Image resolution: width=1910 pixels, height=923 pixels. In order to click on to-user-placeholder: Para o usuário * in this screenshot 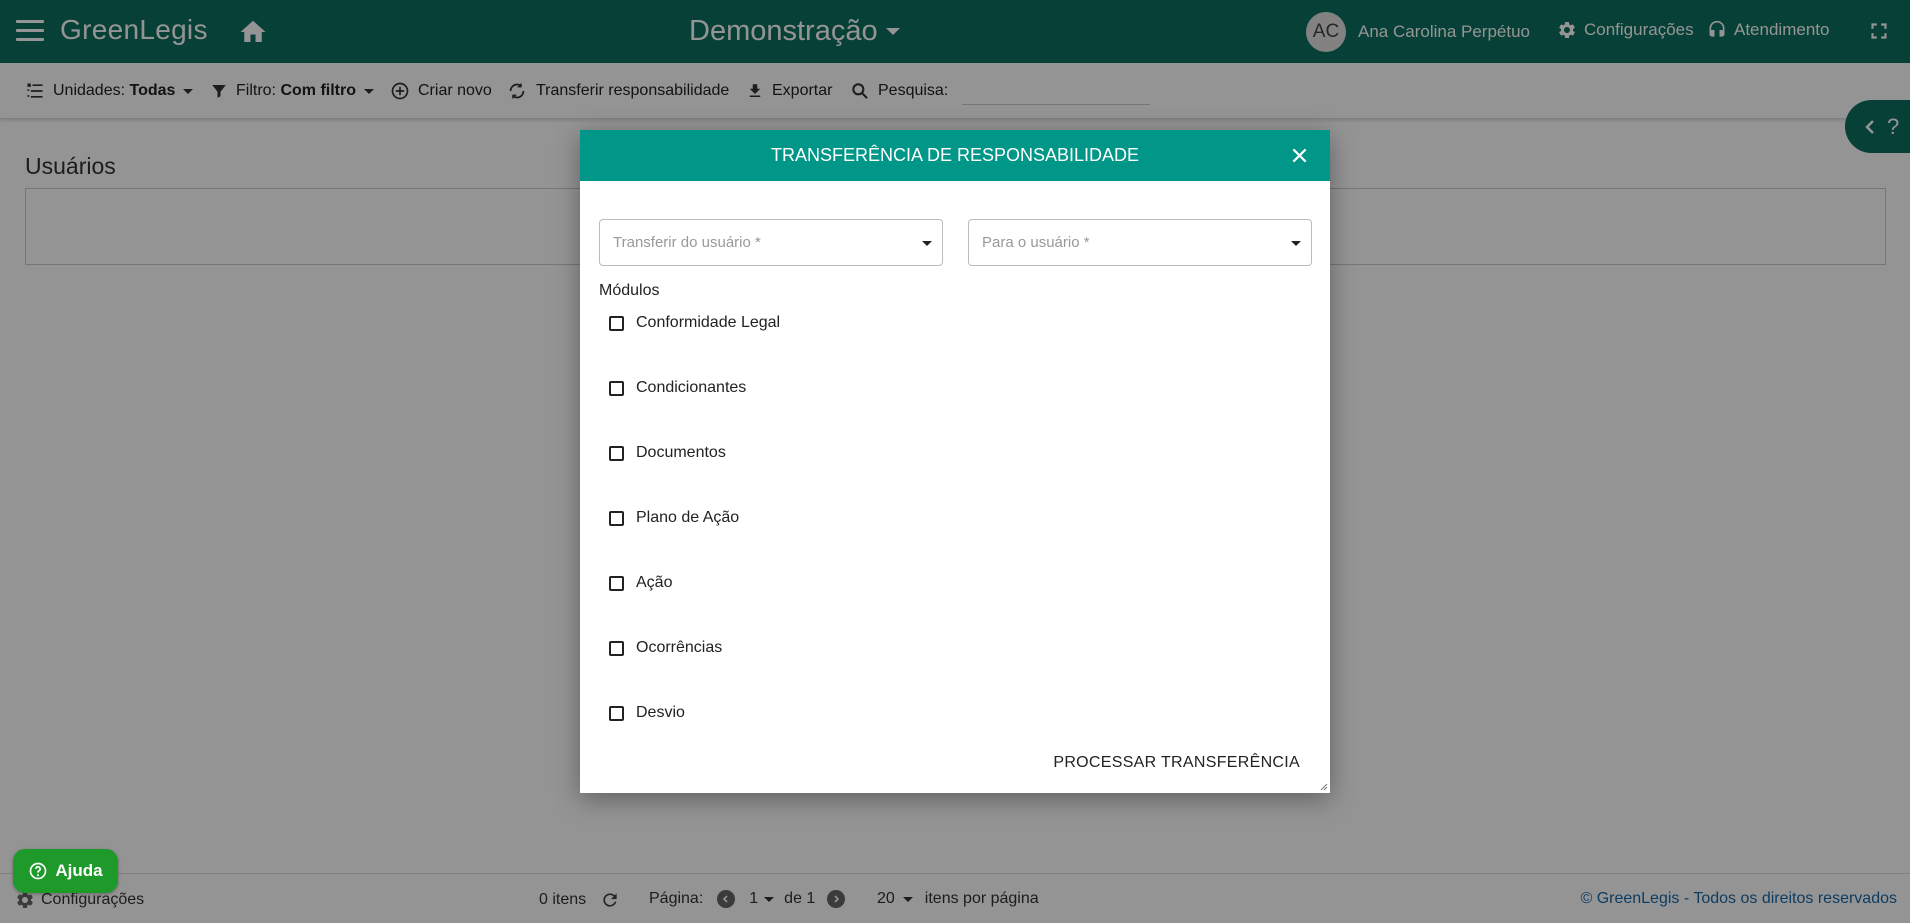, I will do `click(1036, 242)`.